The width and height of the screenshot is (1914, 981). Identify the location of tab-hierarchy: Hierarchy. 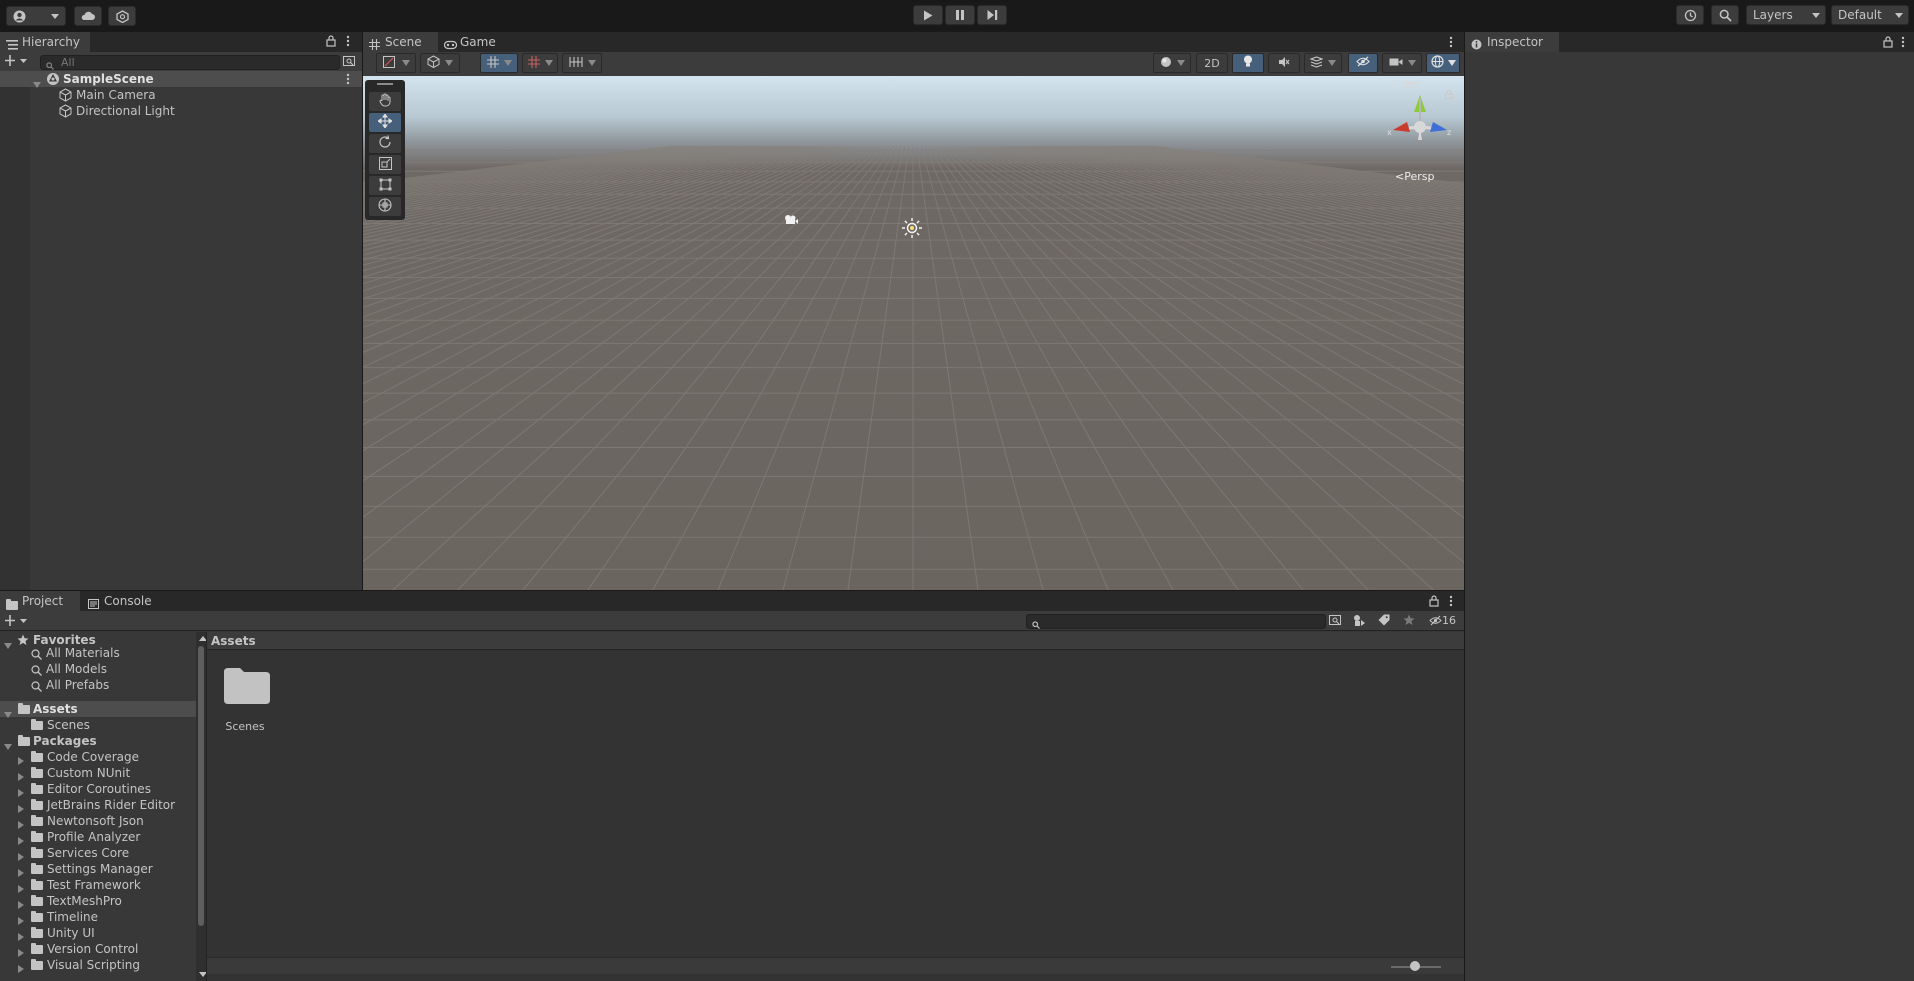
(45, 42).